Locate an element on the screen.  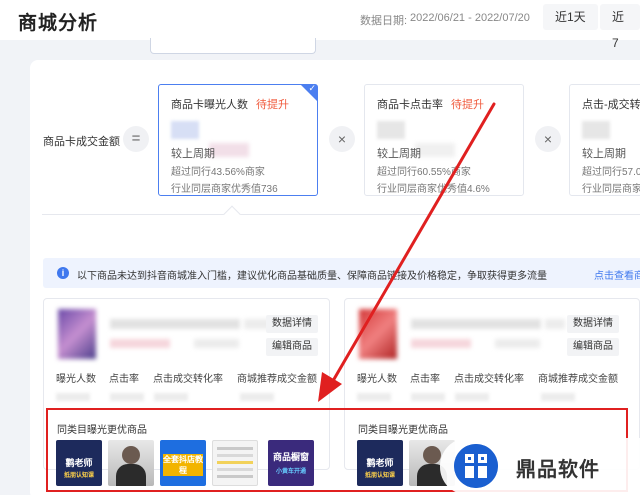
watermark: 鼎品软件 is located at coordinates (540, 466).